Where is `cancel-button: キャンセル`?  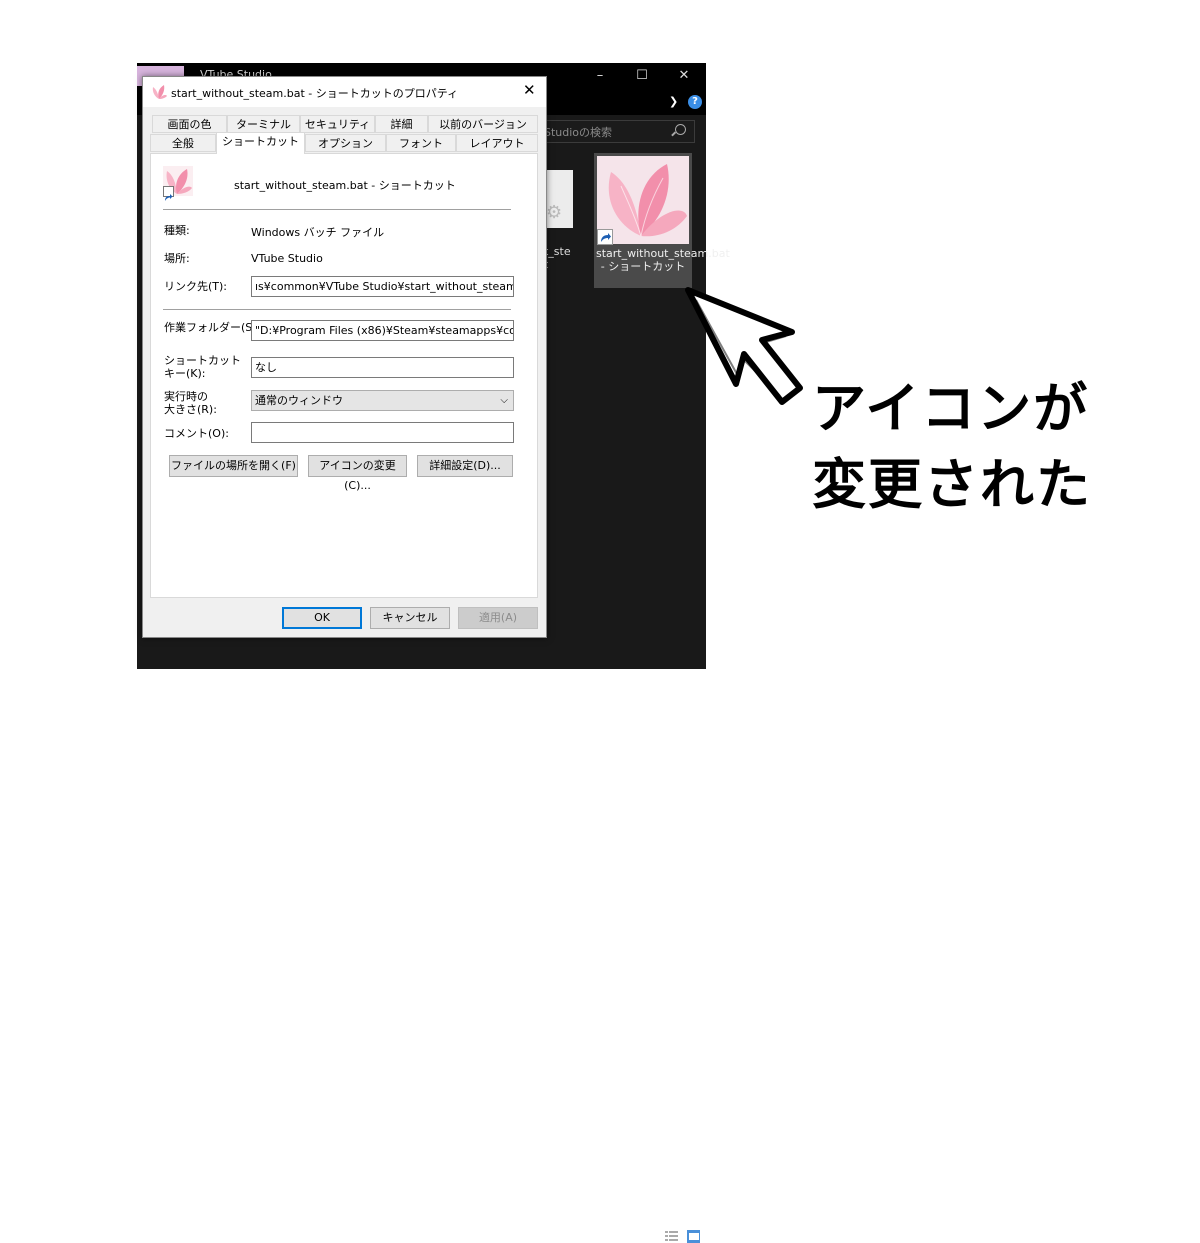
cancel-button: キャンセル is located at coordinates (410, 618).